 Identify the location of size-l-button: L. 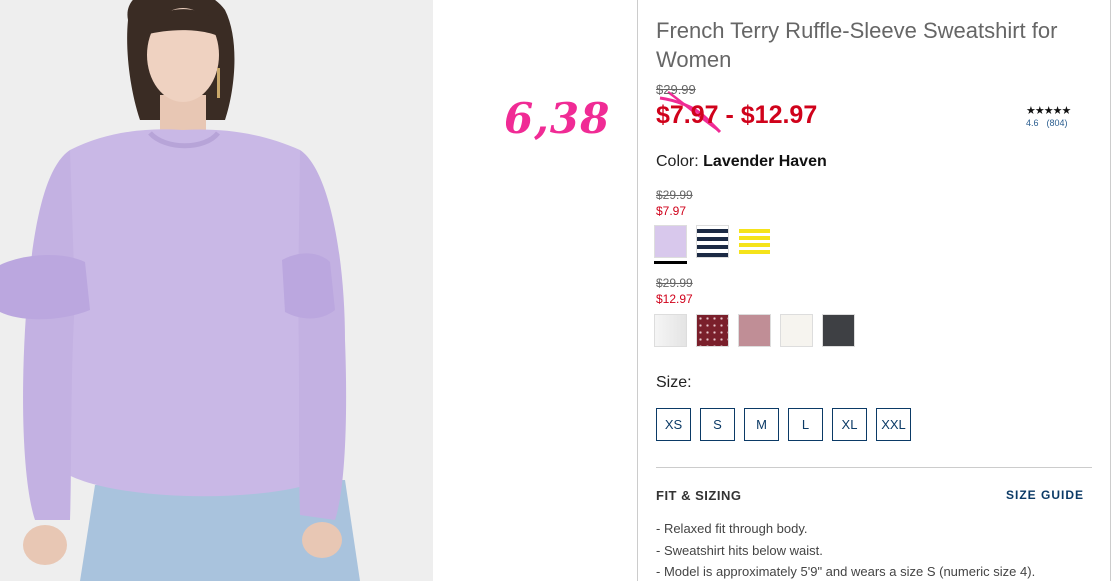
(805, 424).